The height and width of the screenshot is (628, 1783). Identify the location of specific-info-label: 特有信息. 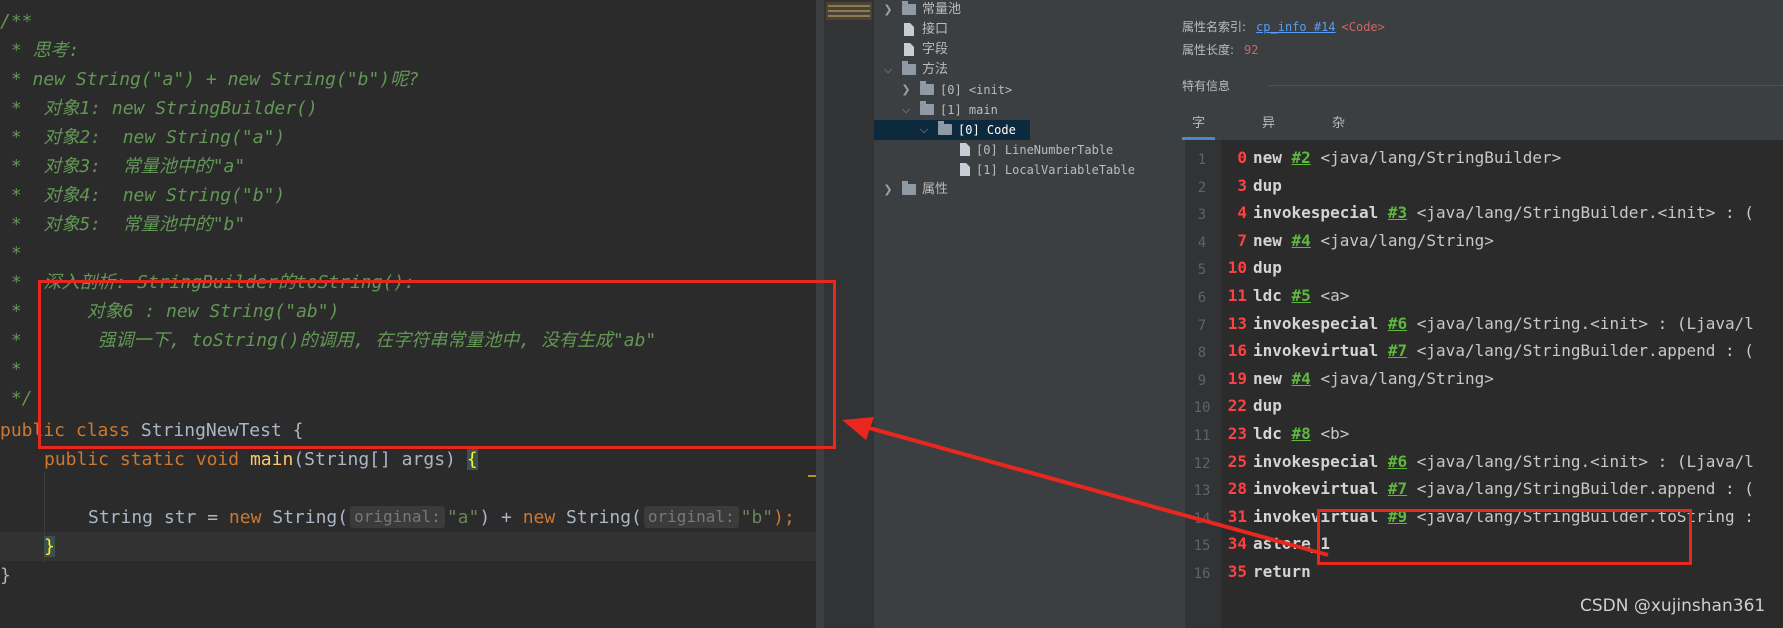
(1206, 86).